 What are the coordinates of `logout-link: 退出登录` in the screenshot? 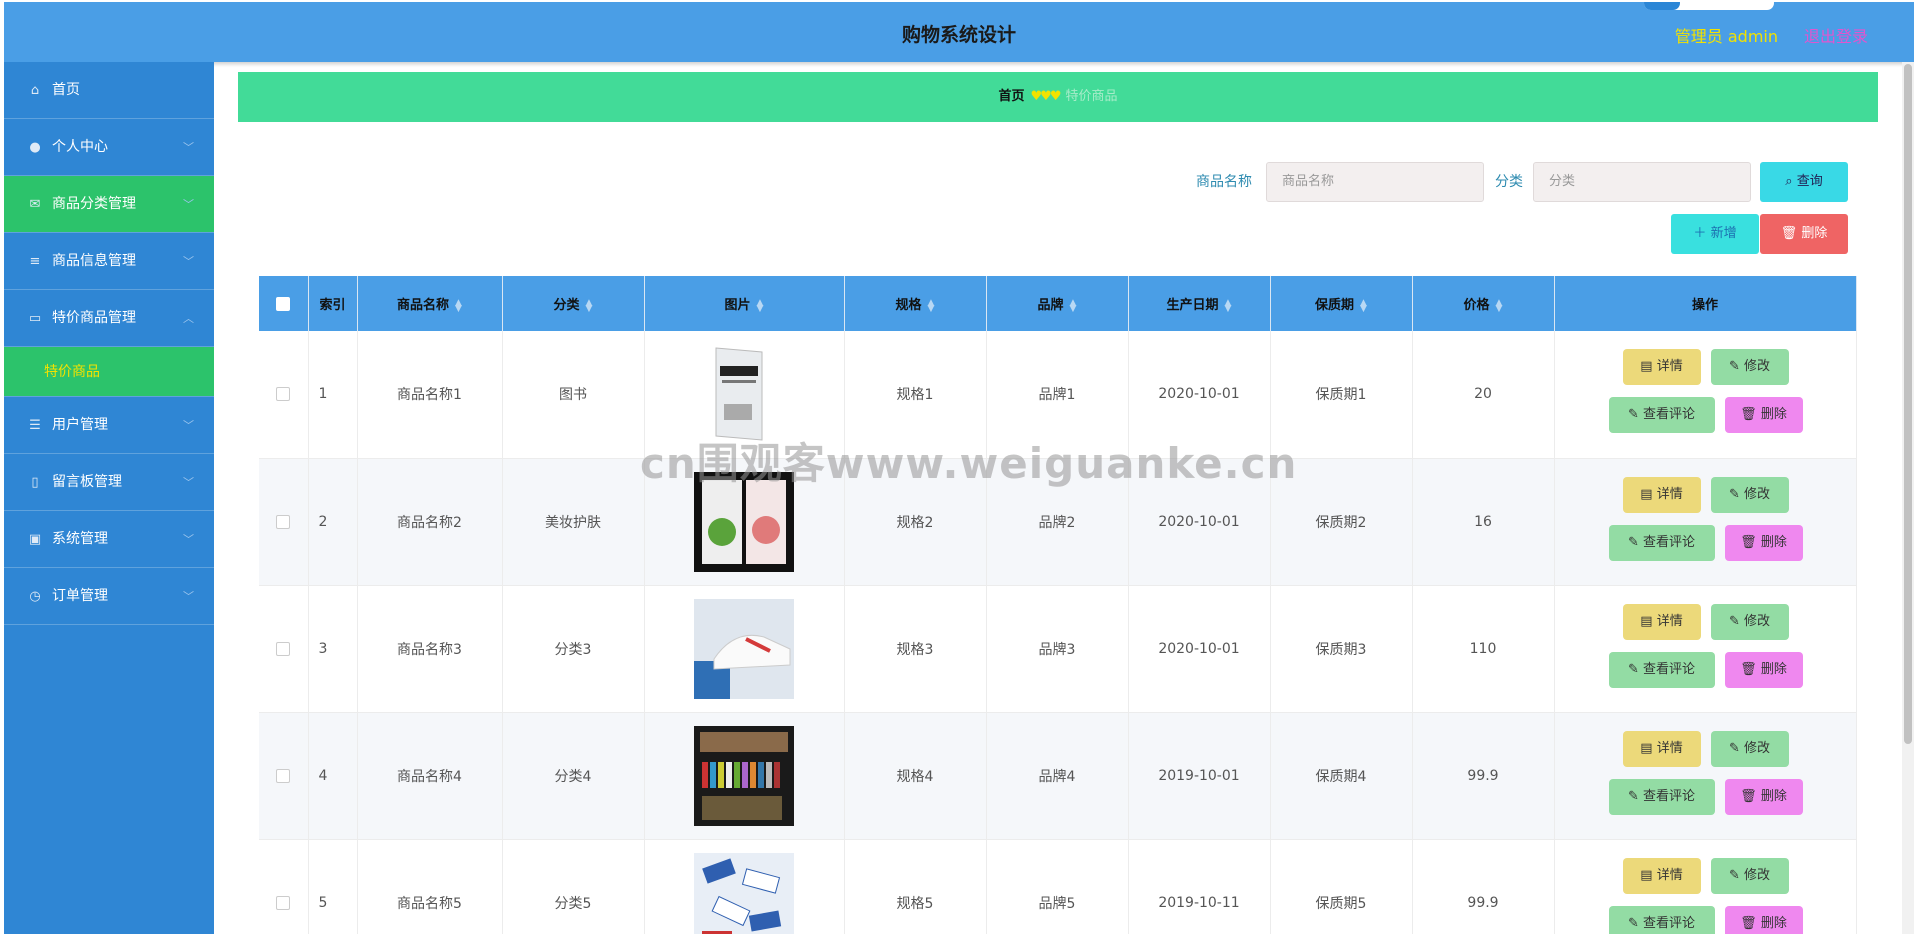 It's located at (1836, 35).